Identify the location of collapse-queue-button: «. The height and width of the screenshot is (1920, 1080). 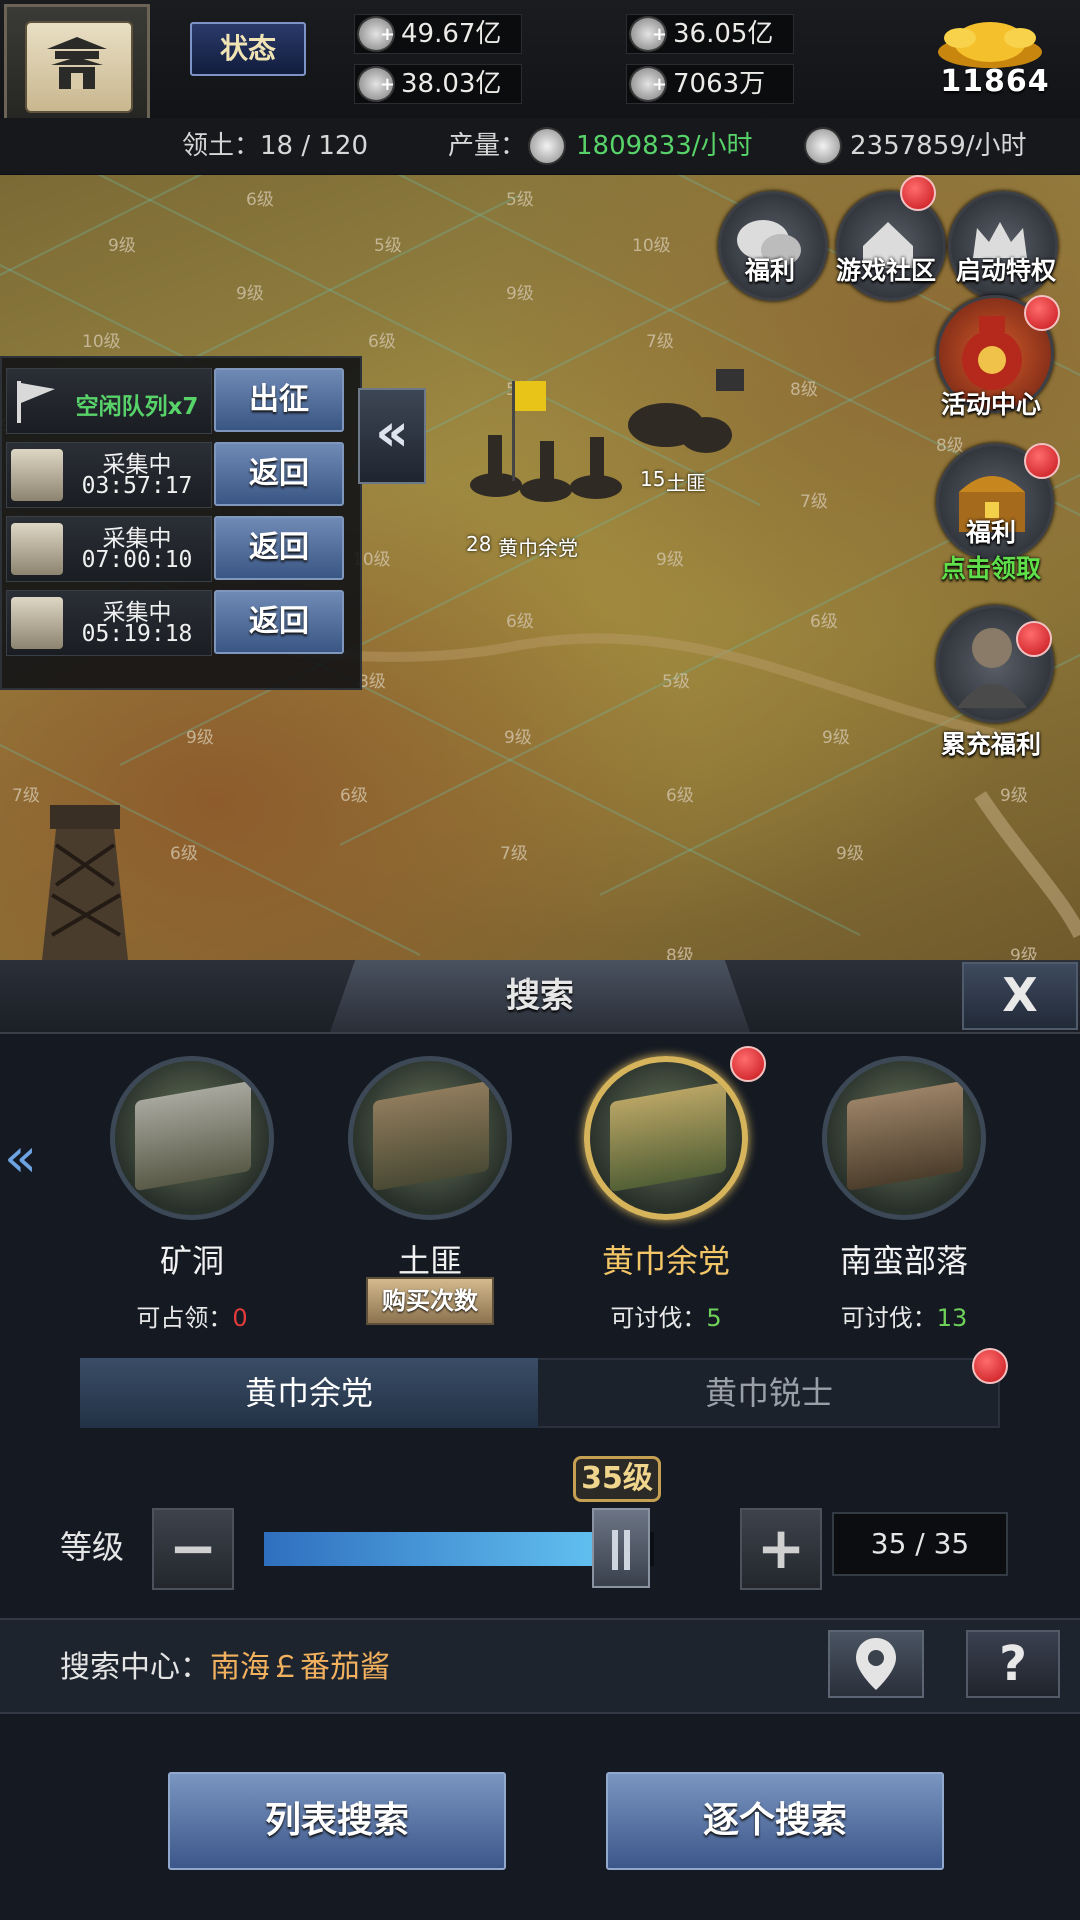
(392, 436).